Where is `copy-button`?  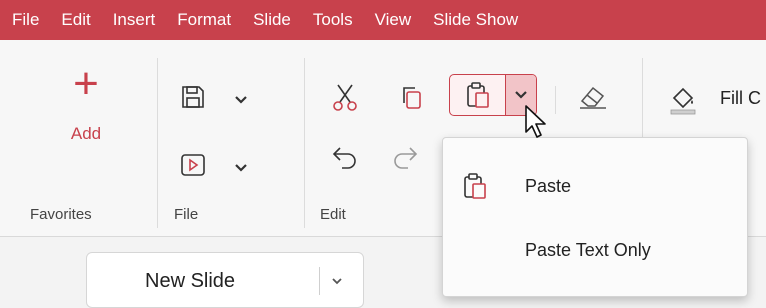
copy-button is located at coordinates (411, 99).